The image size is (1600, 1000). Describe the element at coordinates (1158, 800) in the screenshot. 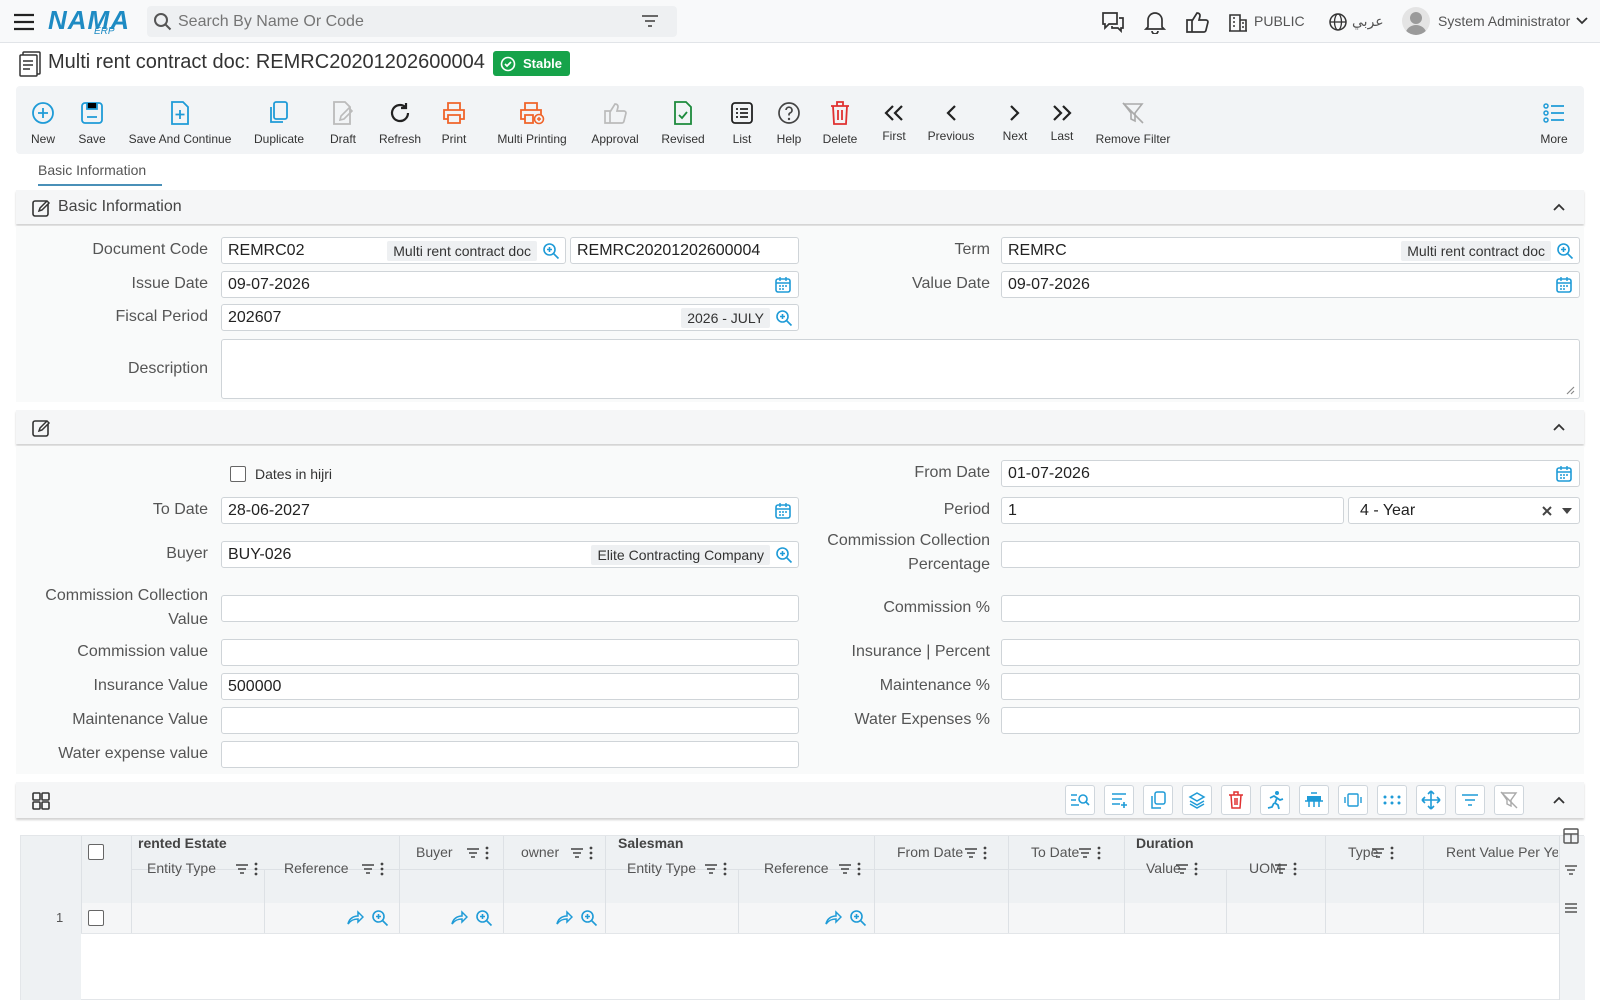

I see `grid-copy-button` at that location.